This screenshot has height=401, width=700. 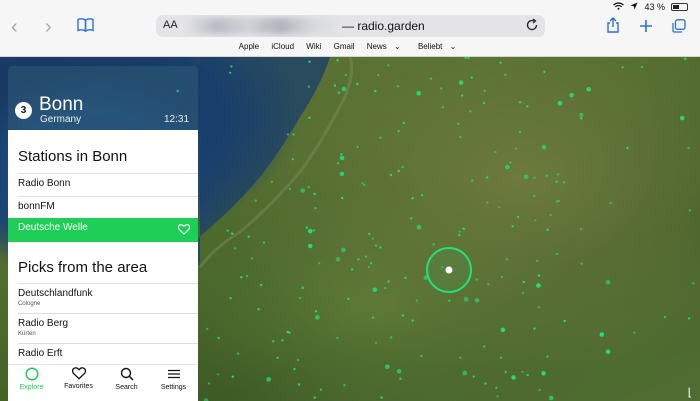 I want to click on pick-row: Radio Berg Kürten, so click(x=108, y=327).